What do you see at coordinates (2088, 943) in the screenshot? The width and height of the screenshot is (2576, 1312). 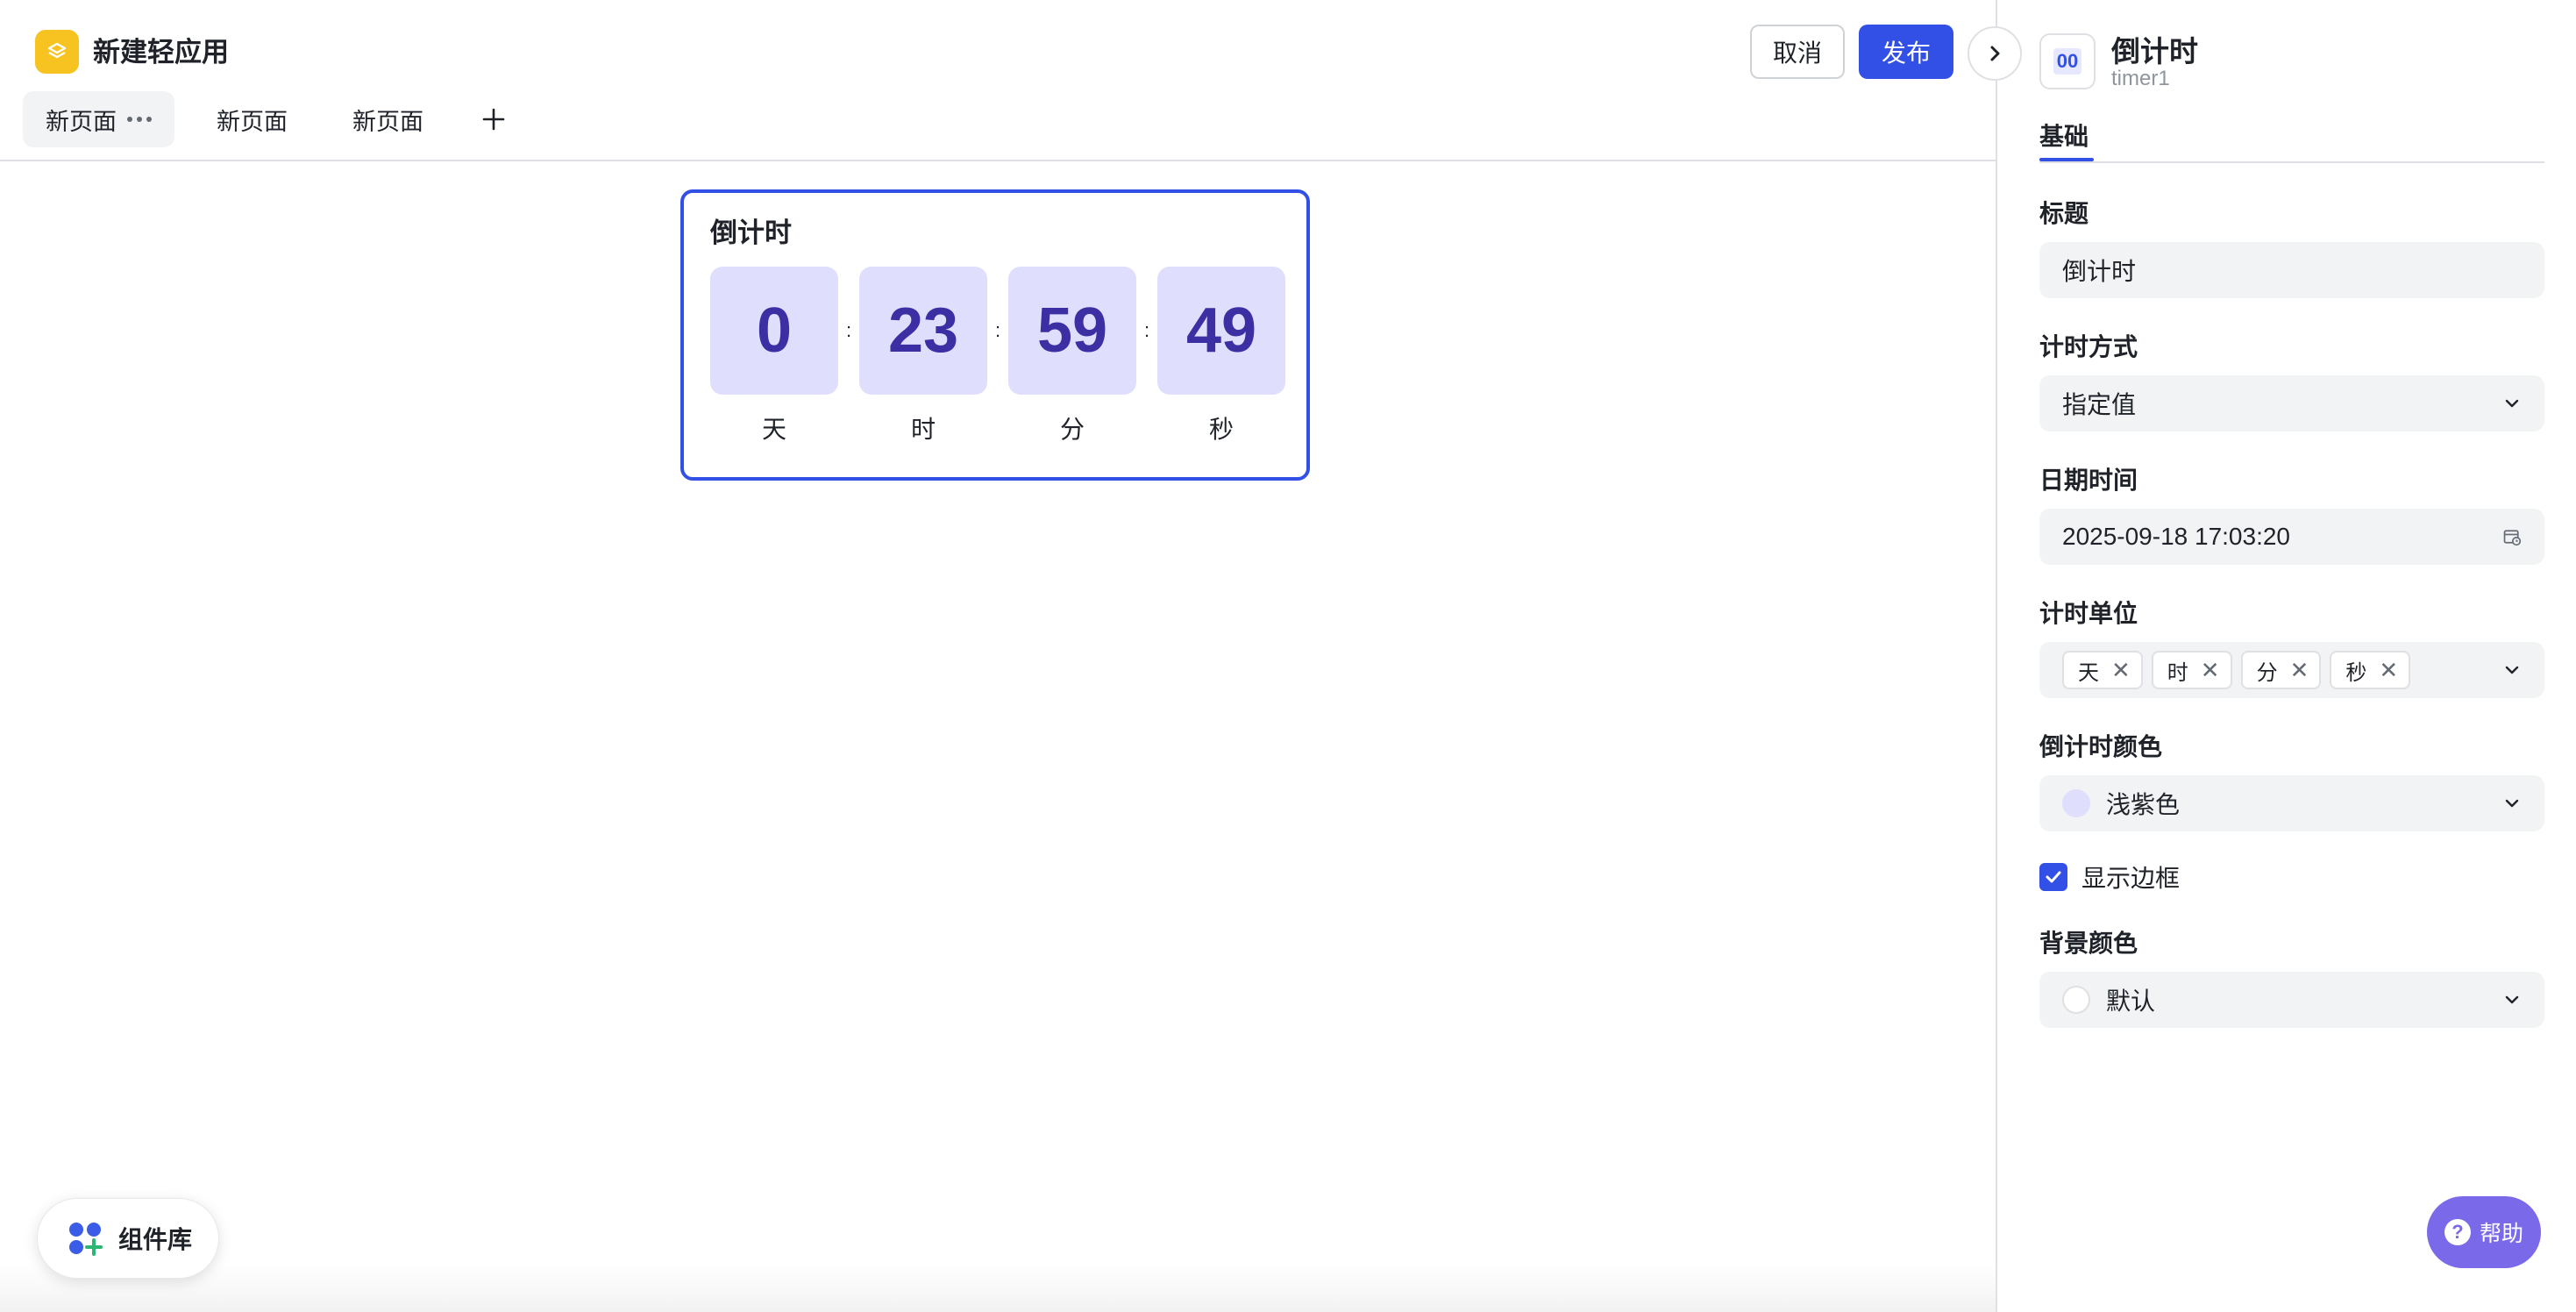 I see `bg-color-label: 背景颜色` at bounding box center [2088, 943].